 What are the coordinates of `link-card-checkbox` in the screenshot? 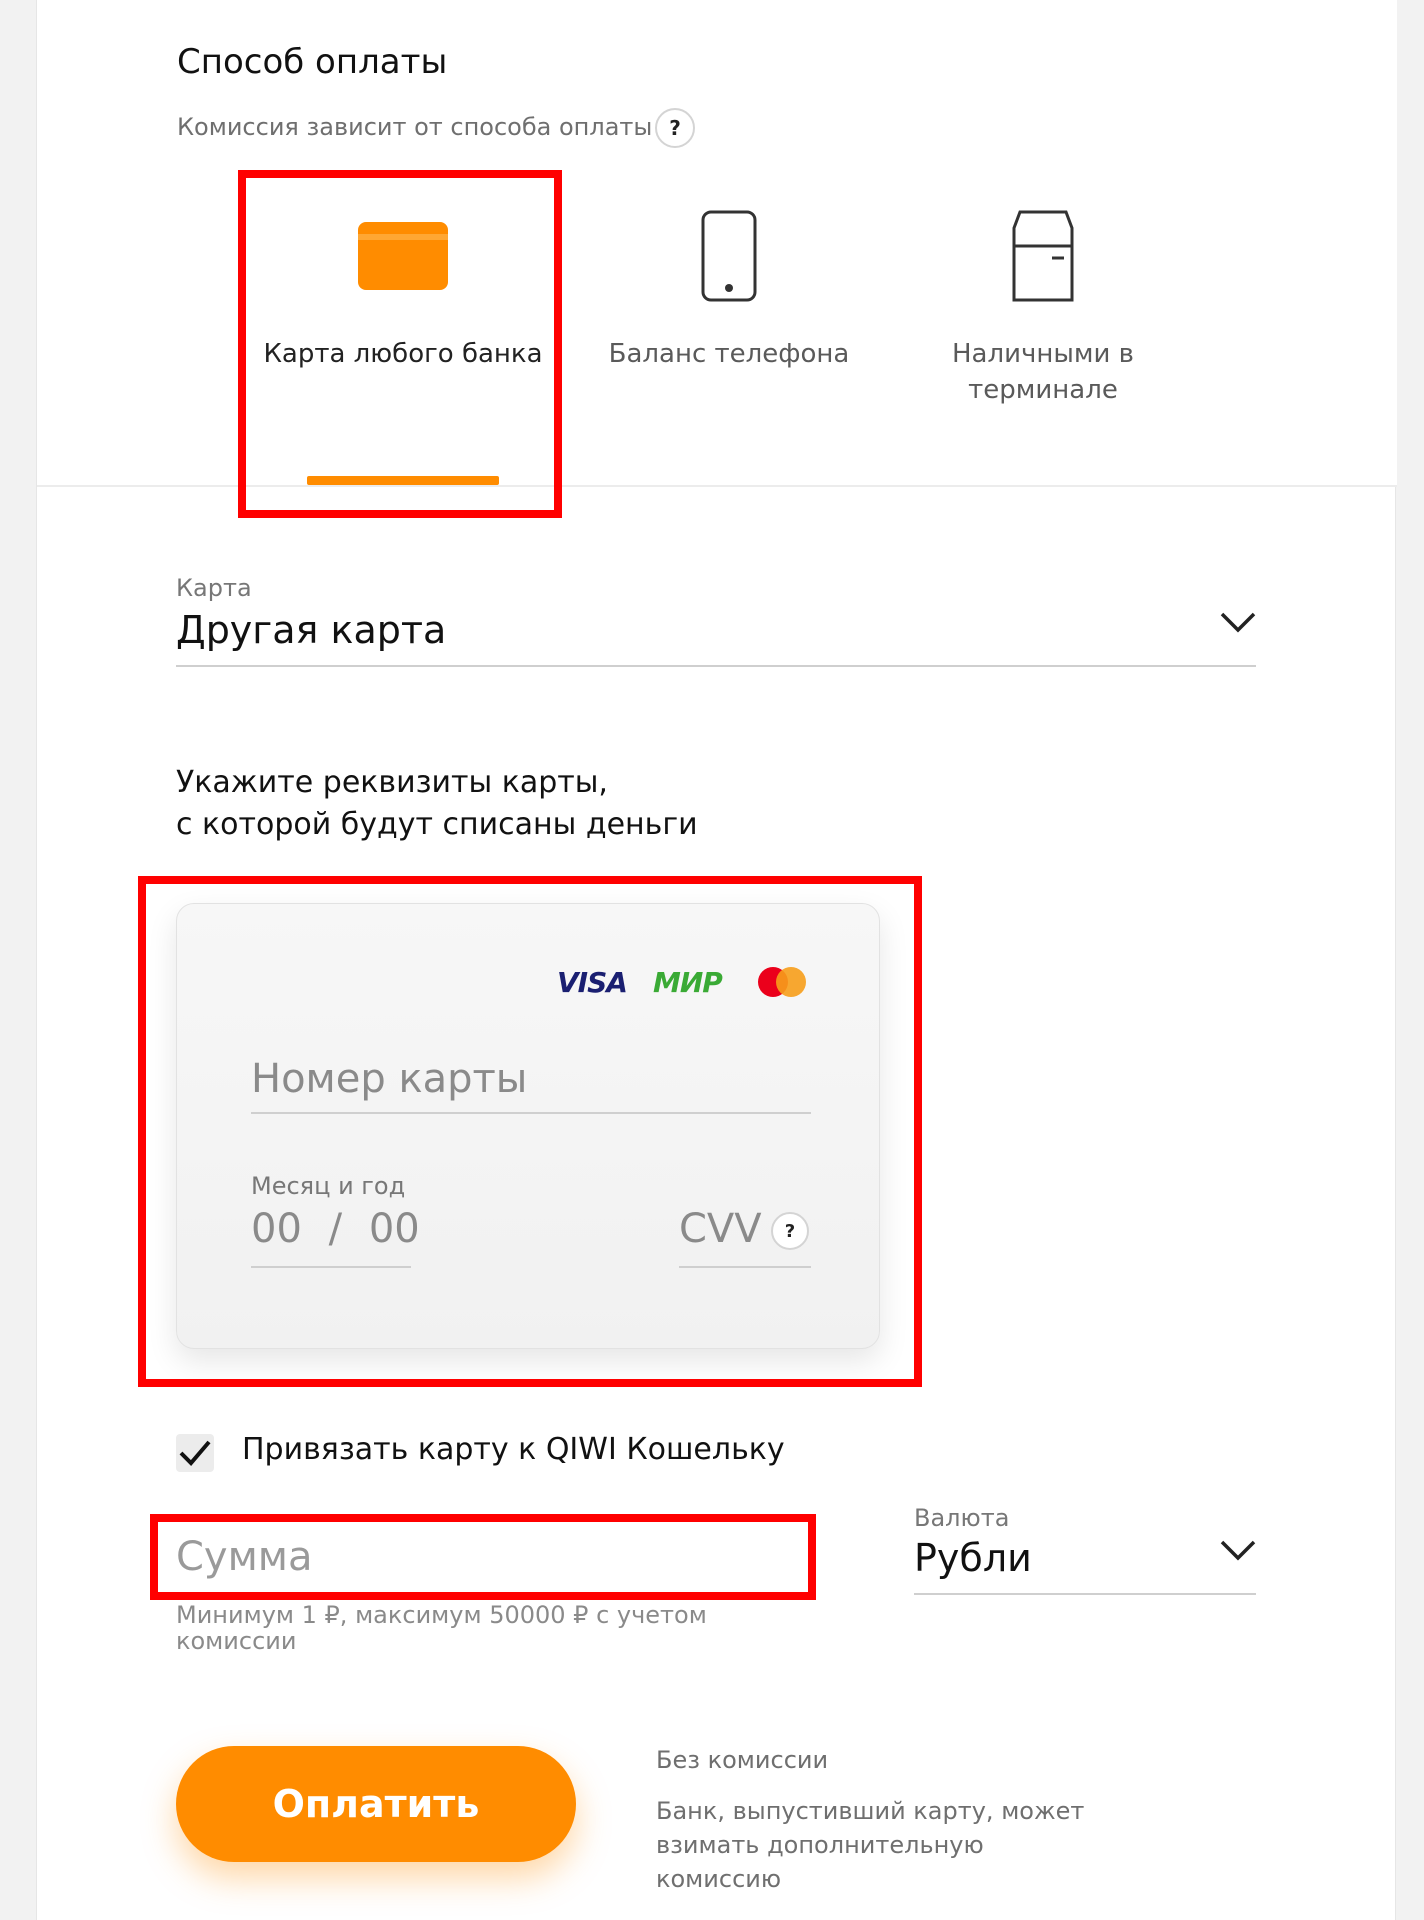 It's located at (195, 1453).